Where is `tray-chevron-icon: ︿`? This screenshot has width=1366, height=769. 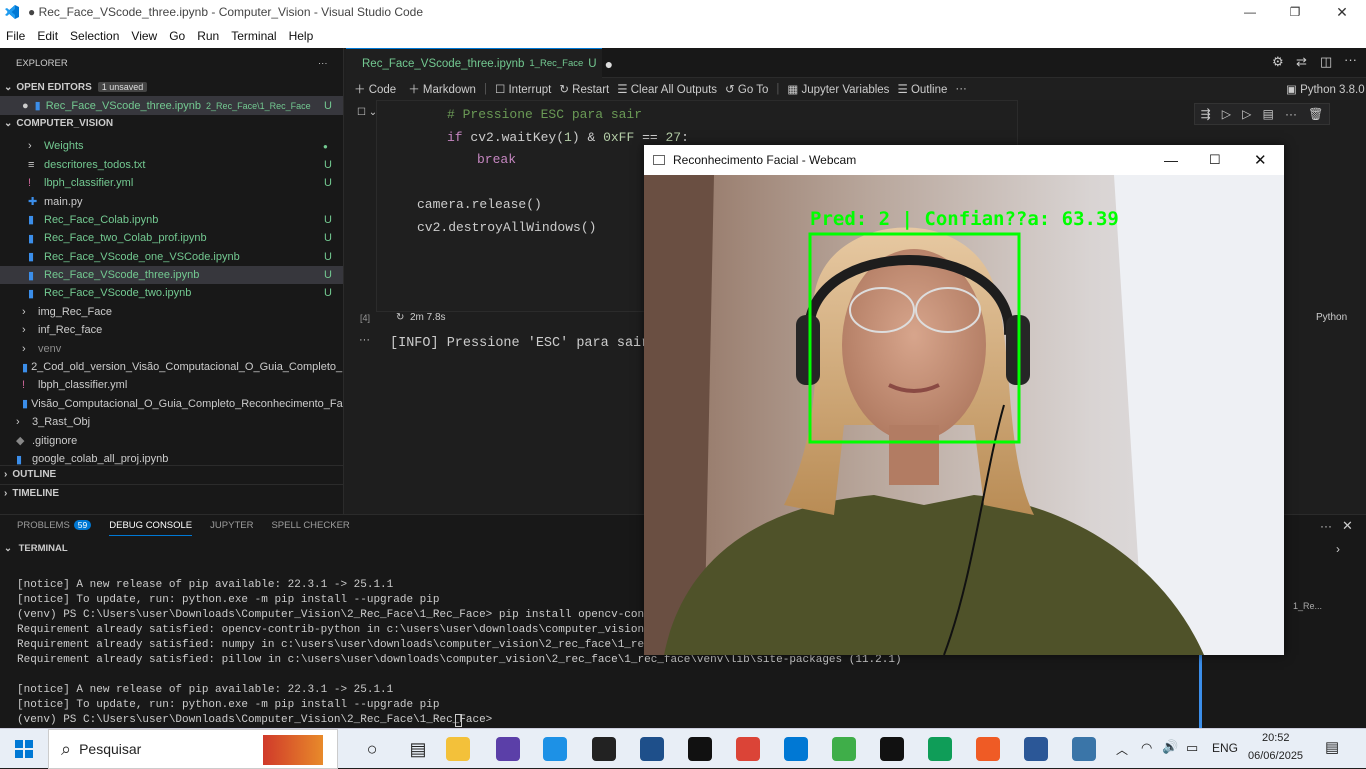
tray-chevron-icon: ︿ is located at coordinates (1122, 749).